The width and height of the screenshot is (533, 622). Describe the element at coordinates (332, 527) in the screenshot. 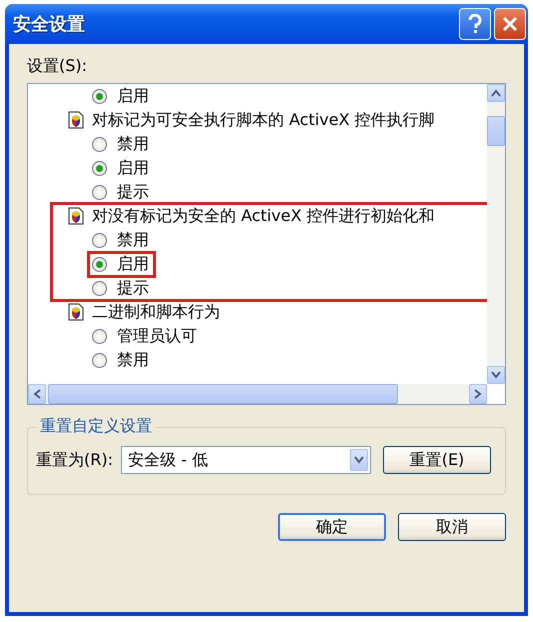

I see `dialog-button: 确定` at that location.